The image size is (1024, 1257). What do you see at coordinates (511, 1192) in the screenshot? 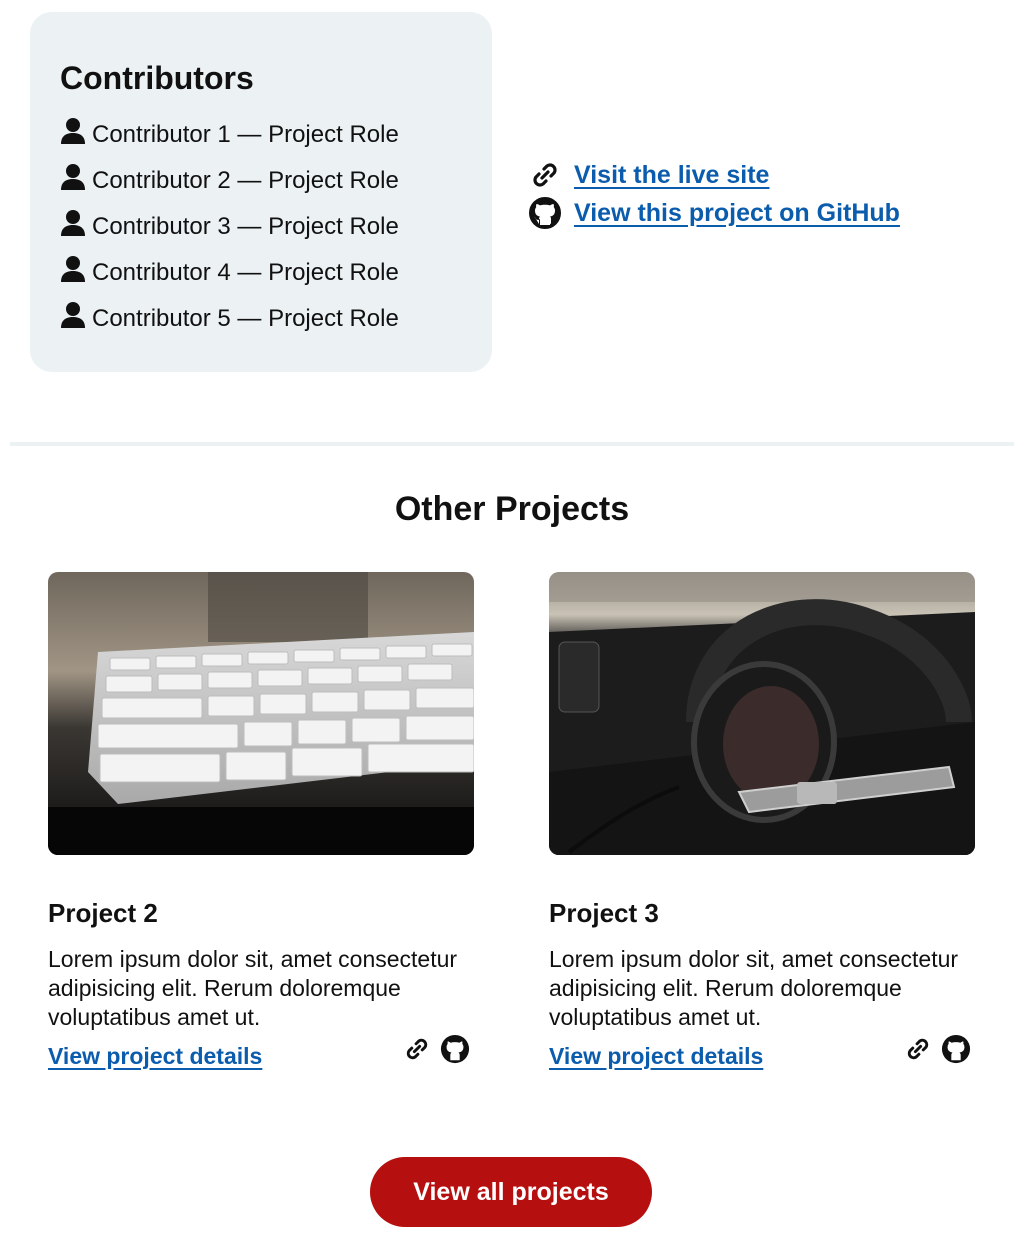
I see `view-all-projects-button: View all projects` at bounding box center [511, 1192].